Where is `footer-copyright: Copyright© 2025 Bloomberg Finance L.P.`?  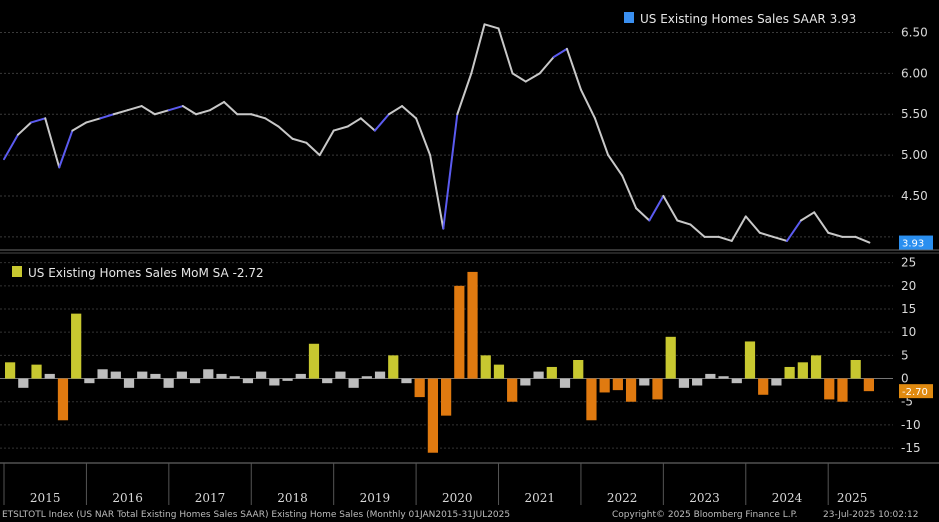
footer-copyright: Copyright© 2025 Bloomberg Finance L.P. is located at coordinates (704, 515).